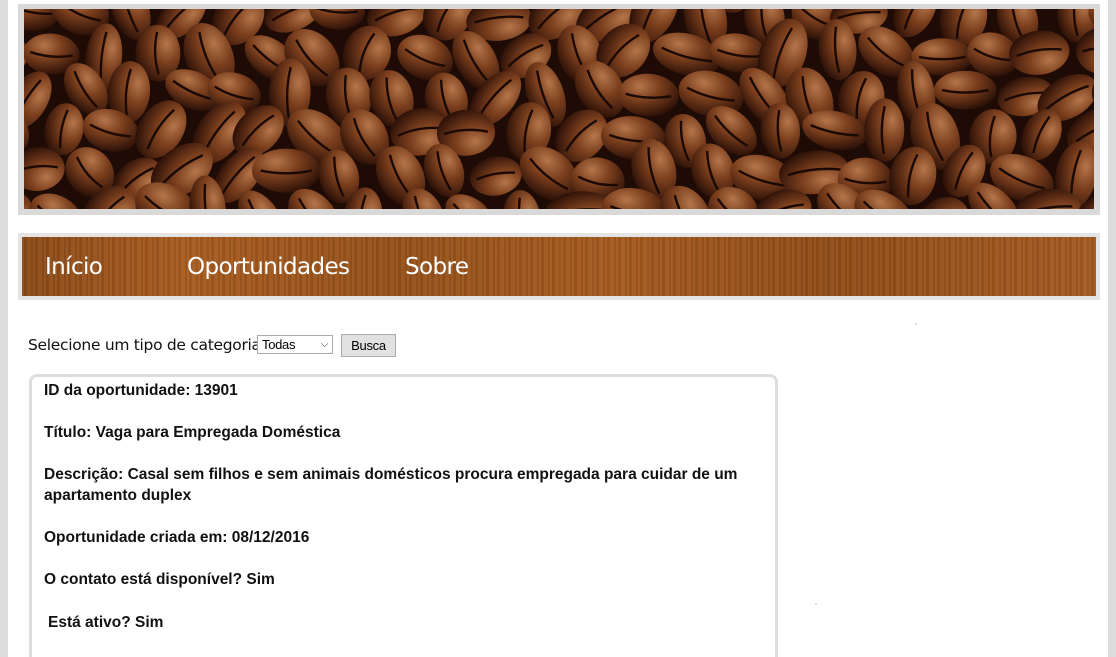 The image size is (1116, 657). What do you see at coordinates (437, 266) in the screenshot?
I see `nav-item-sobre: Sobre` at bounding box center [437, 266].